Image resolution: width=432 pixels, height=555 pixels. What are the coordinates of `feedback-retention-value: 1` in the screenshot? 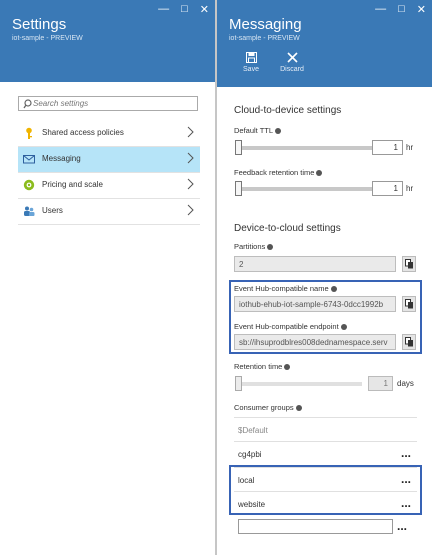 It's located at (387, 188).